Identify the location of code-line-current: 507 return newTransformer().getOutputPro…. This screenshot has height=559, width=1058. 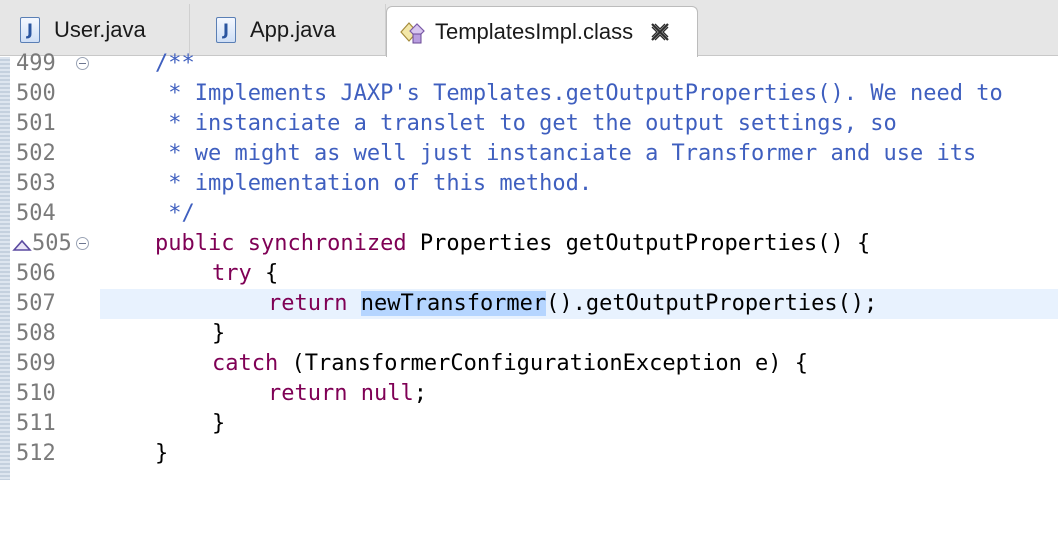
(529, 304).